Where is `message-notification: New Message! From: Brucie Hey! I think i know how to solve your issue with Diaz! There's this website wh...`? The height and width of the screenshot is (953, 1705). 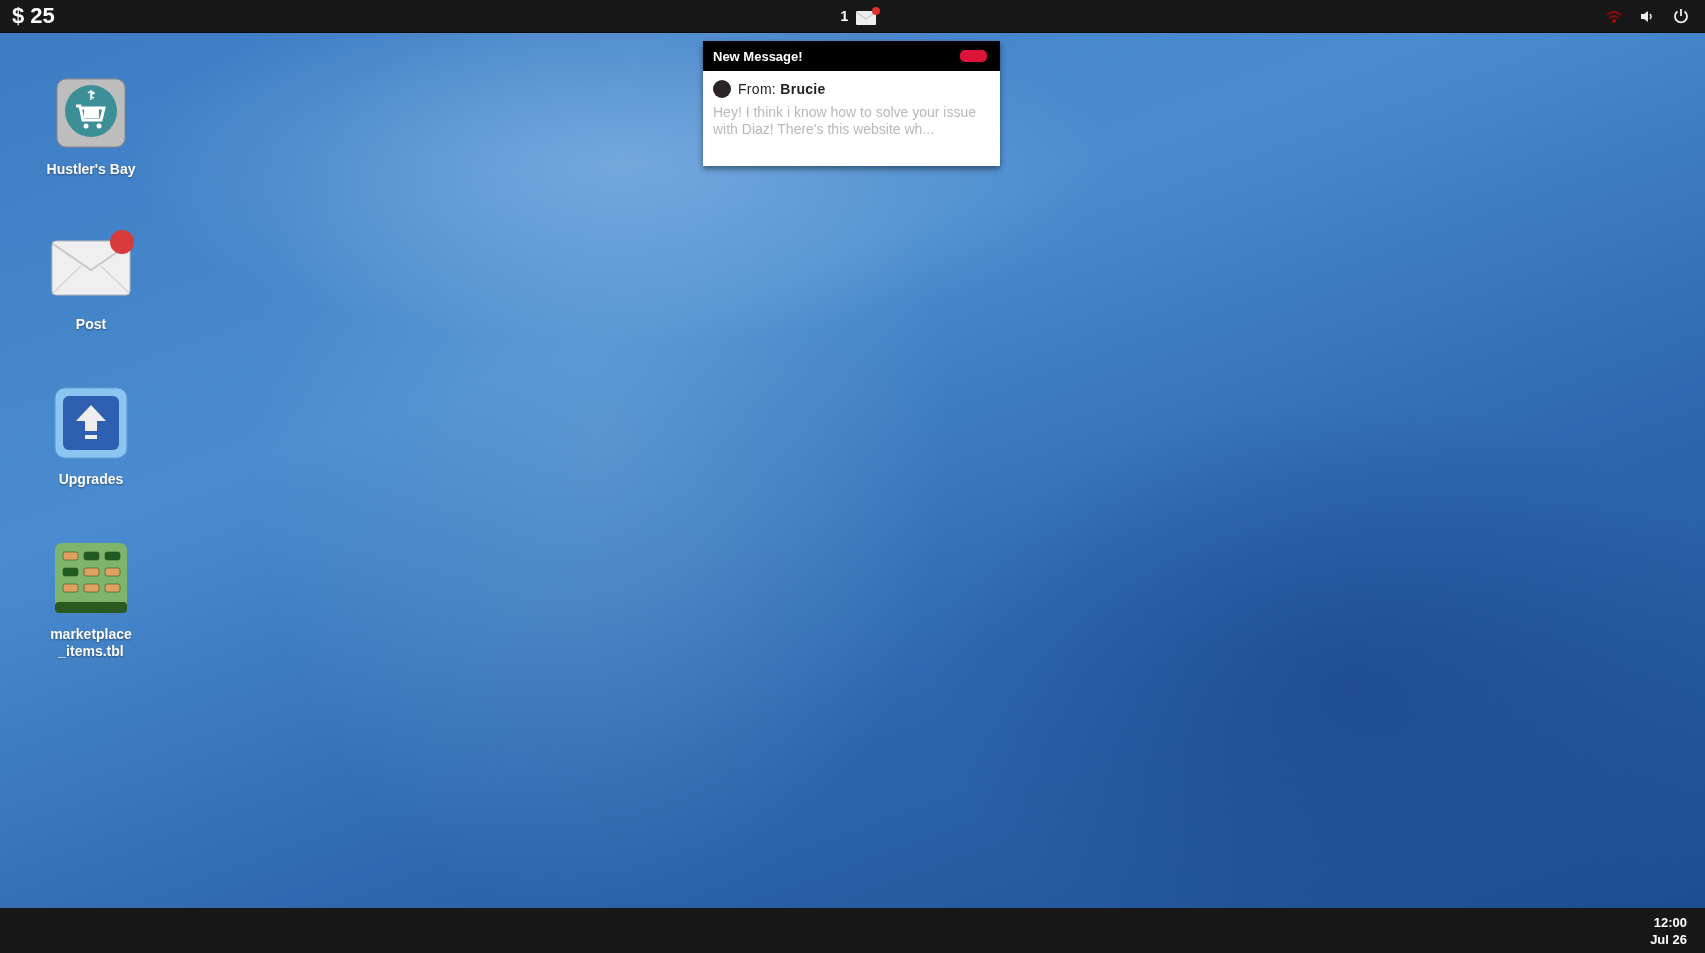 message-notification: New Message! From: Brucie Hey! I think i know how to solve your issue with Diaz! There's this website wh... is located at coordinates (851, 103).